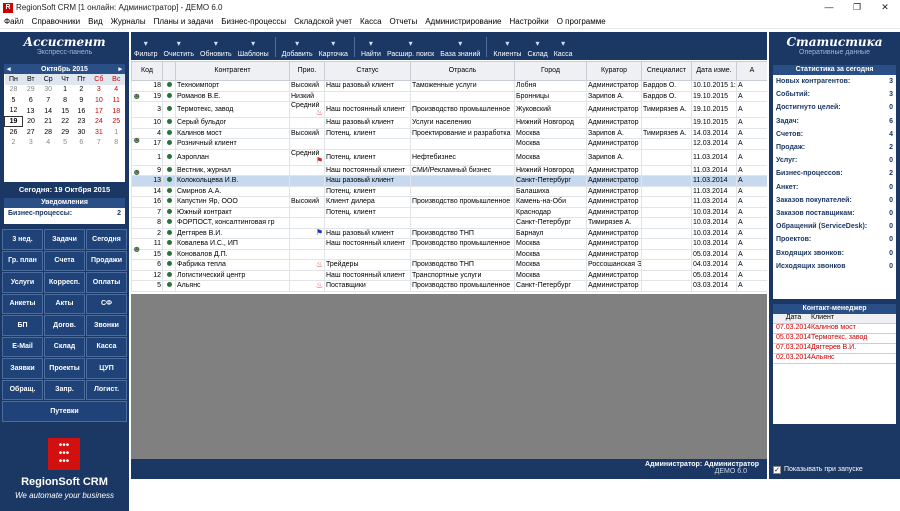  What do you see at coordinates (404, 21) in the screenshot?
I see `menu-item: Отчеты` at bounding box center [404, 21].